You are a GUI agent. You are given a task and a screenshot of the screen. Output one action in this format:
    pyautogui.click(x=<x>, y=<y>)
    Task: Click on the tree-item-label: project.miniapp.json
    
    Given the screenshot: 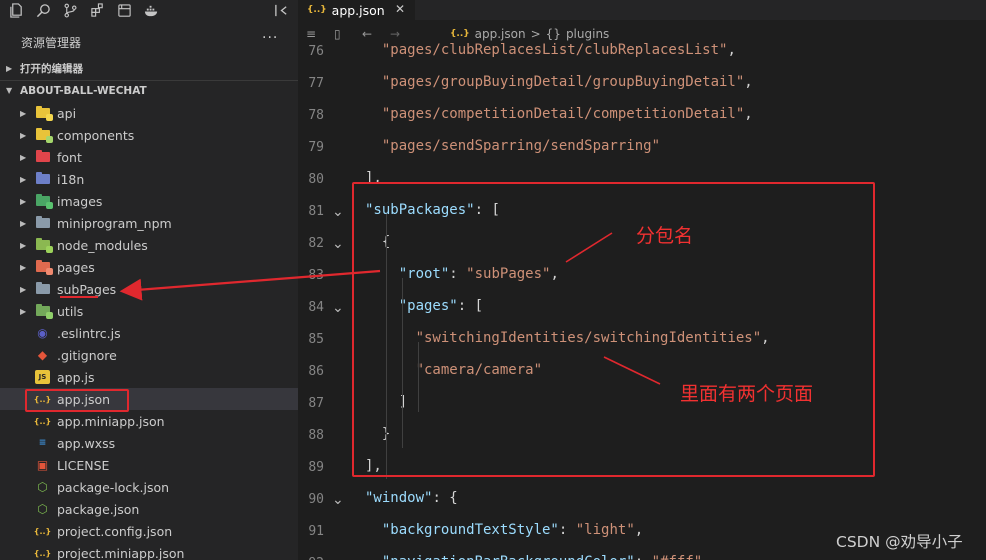 What is the action you would take?
    pyautogui.click(x=121, y=552)
    